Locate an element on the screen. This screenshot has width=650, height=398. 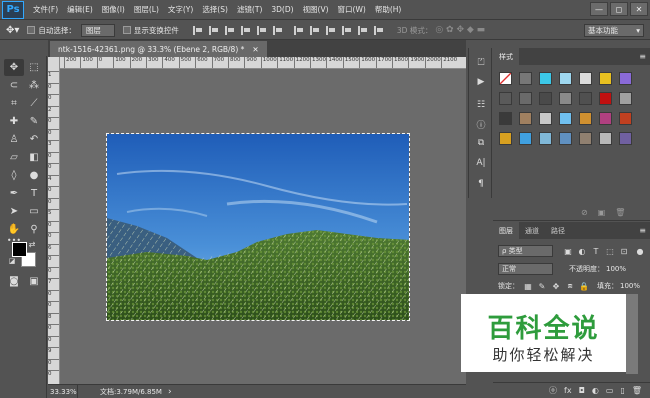
blend-mode-dropdown: 正常 is located at coordinates (525, 269).